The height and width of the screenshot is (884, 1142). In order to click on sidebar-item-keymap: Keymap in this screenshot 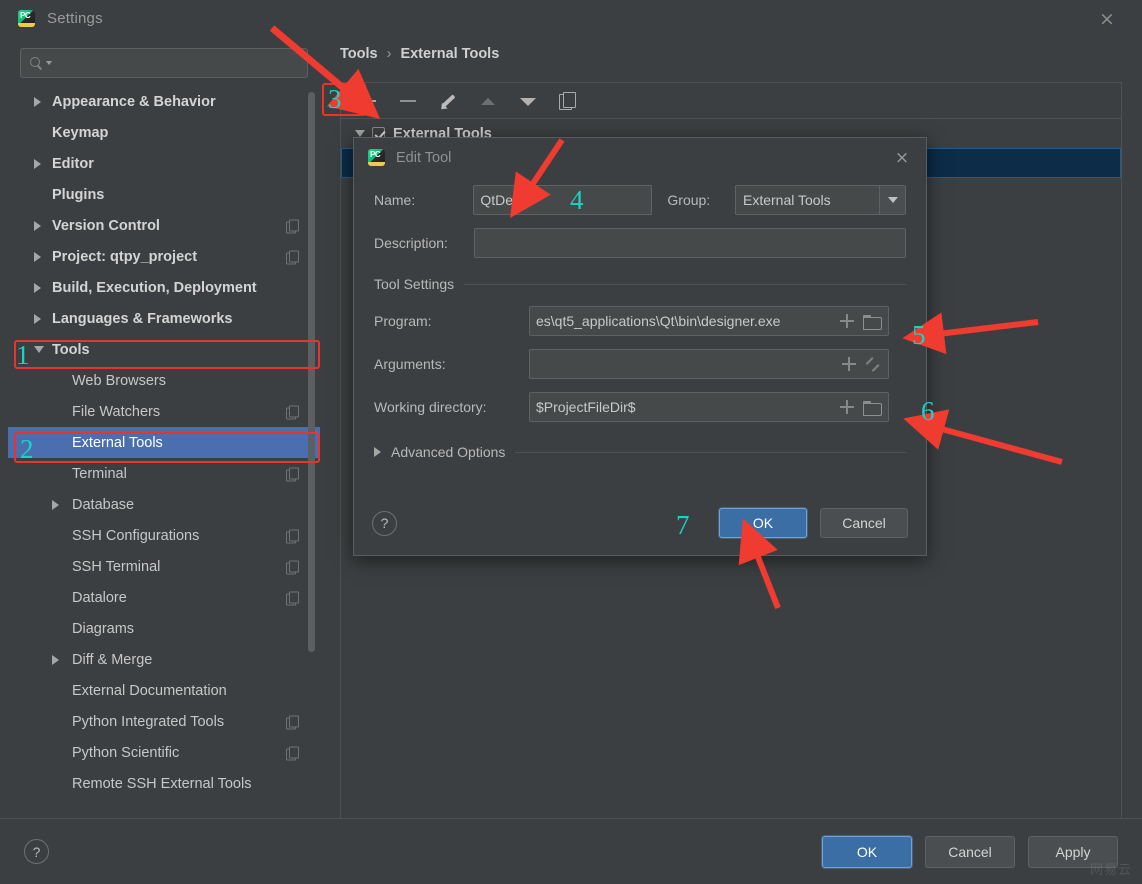, I will do `click(164, 132)`.